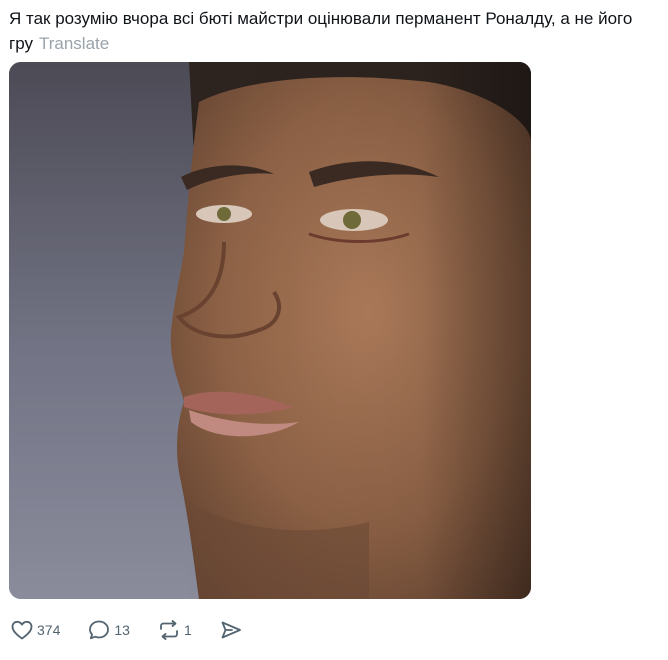  What do you see at coordinates (122, 630) in the screenshot?
I see `reply-count: 13` at bounding box center [122, 630].